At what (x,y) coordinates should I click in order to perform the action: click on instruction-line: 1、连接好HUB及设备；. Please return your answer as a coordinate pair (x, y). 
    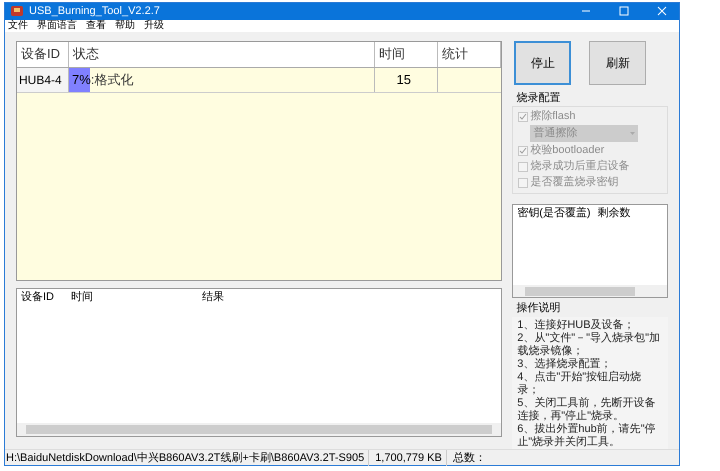
    Looking at the image, I should click on (576, 325).